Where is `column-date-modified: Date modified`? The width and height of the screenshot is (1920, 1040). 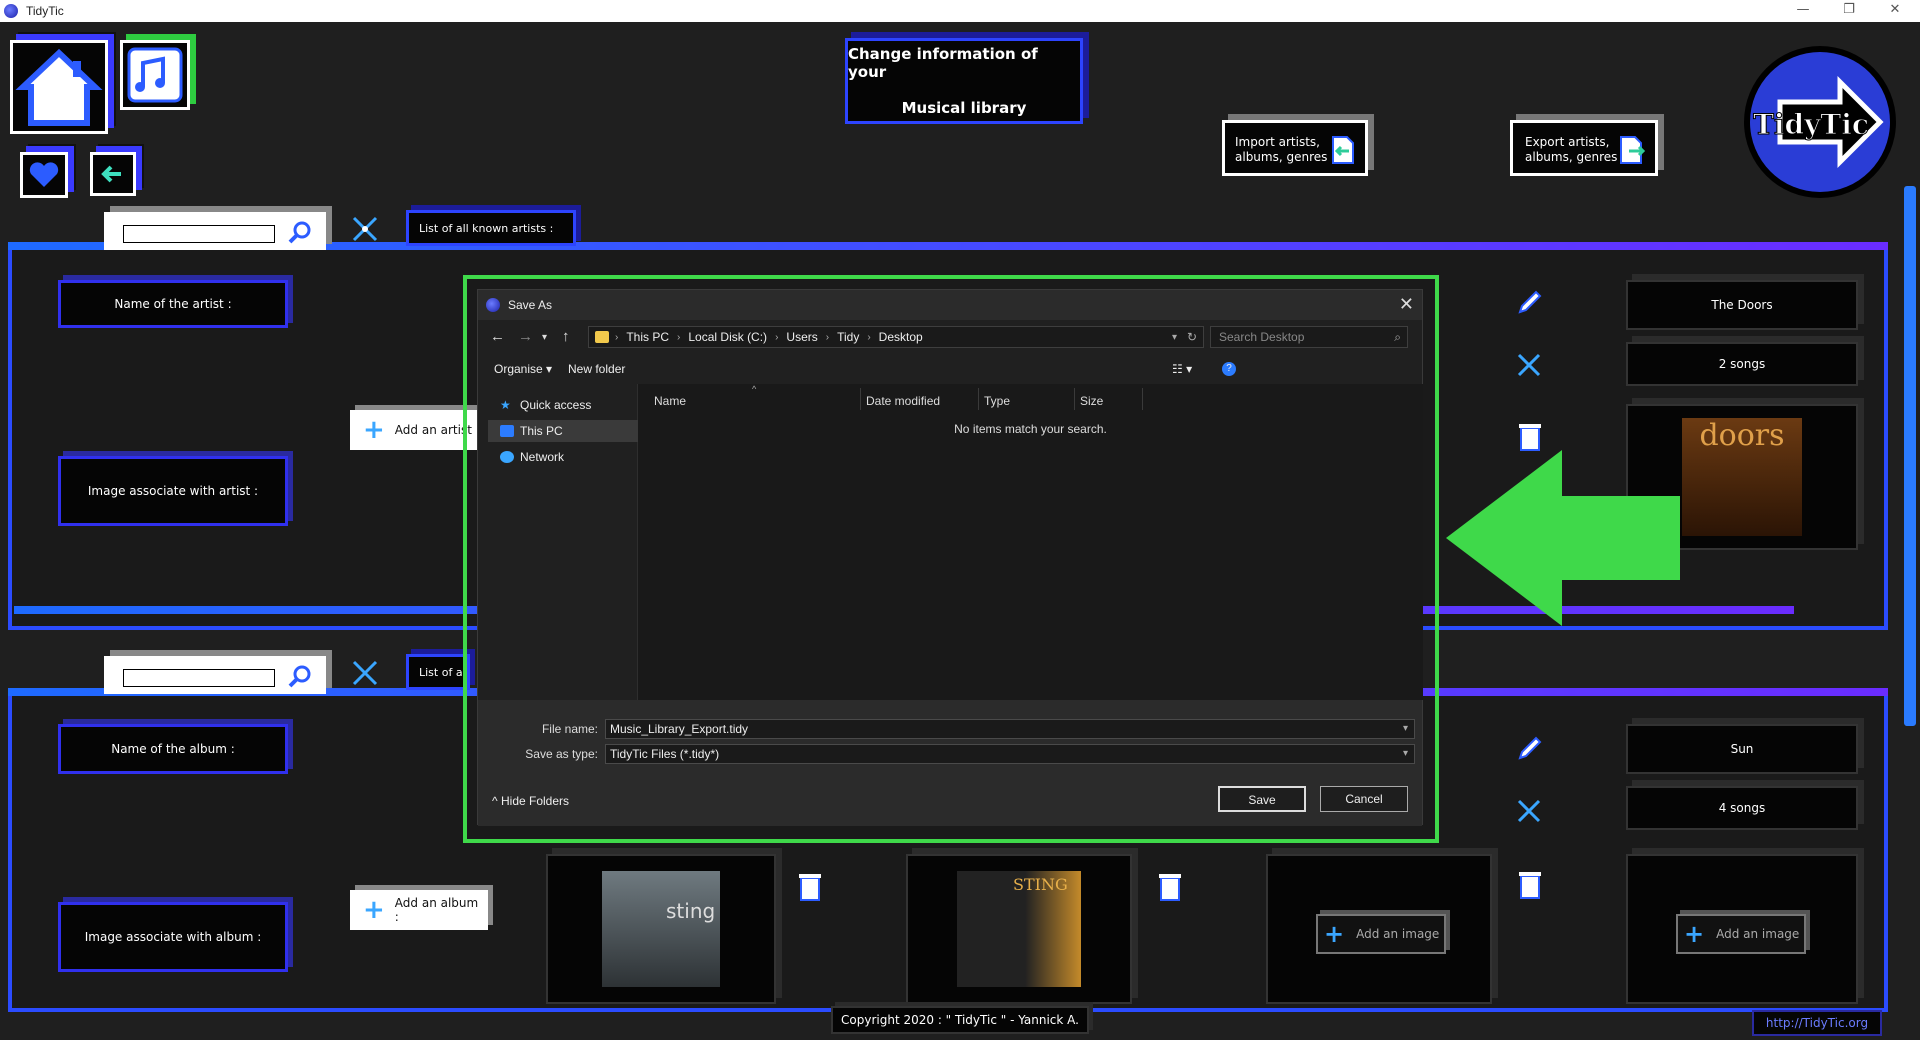 column-date-modified: Date modified is located at coordinates (903, 401).